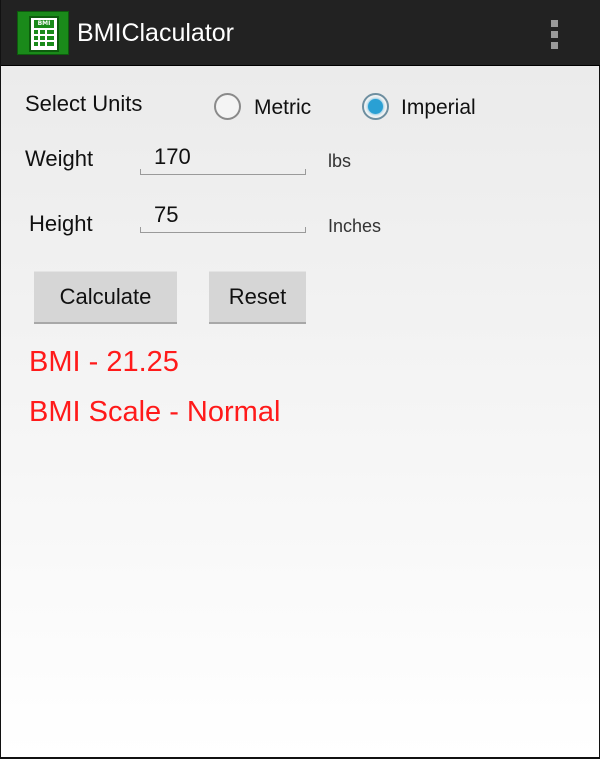 This screenshot has height=759, width=600. What do you see at coordinates (375, 106) in the screenshot?
I see `radio-imperial` at bounding box center [375, 106].